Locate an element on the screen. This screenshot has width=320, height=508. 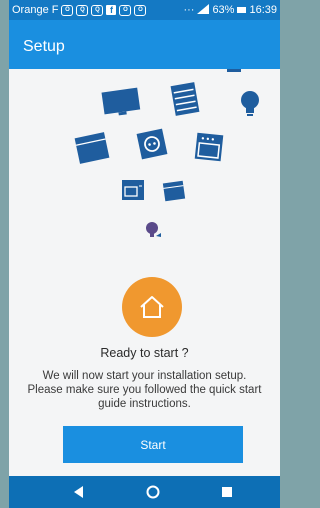
status-bar: Orange F O Q Q f O O ··· 63% 16:39 is located at coordinates (144, 10).